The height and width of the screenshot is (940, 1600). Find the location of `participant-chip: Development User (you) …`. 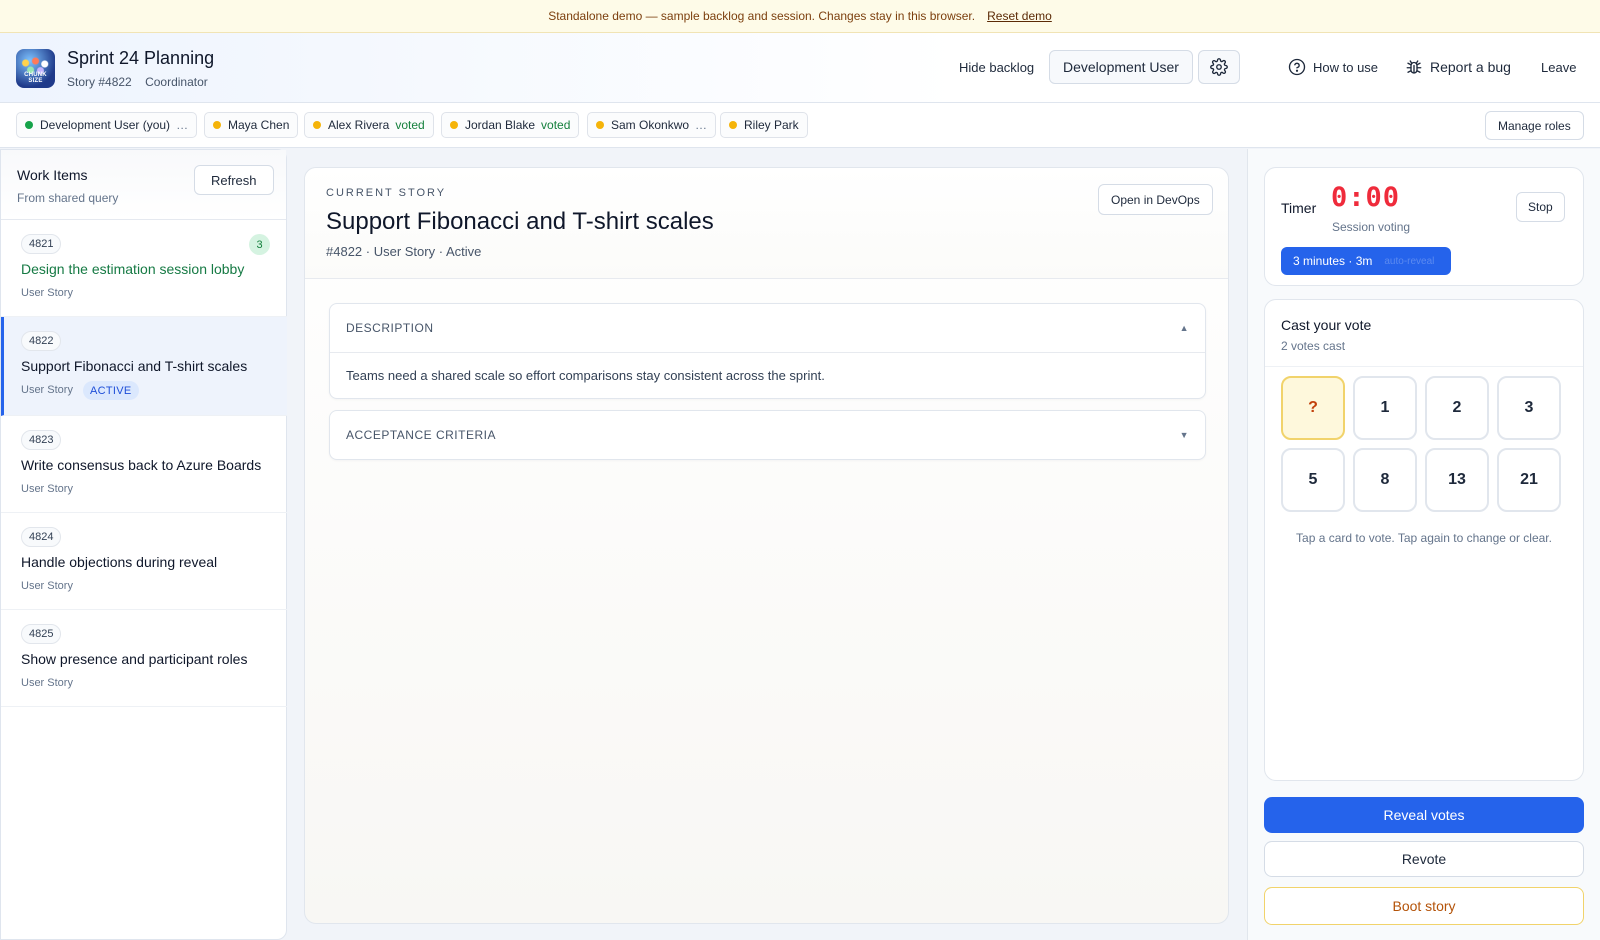

participant-chip: Development User (you) … is located at coordinates (107, 125).